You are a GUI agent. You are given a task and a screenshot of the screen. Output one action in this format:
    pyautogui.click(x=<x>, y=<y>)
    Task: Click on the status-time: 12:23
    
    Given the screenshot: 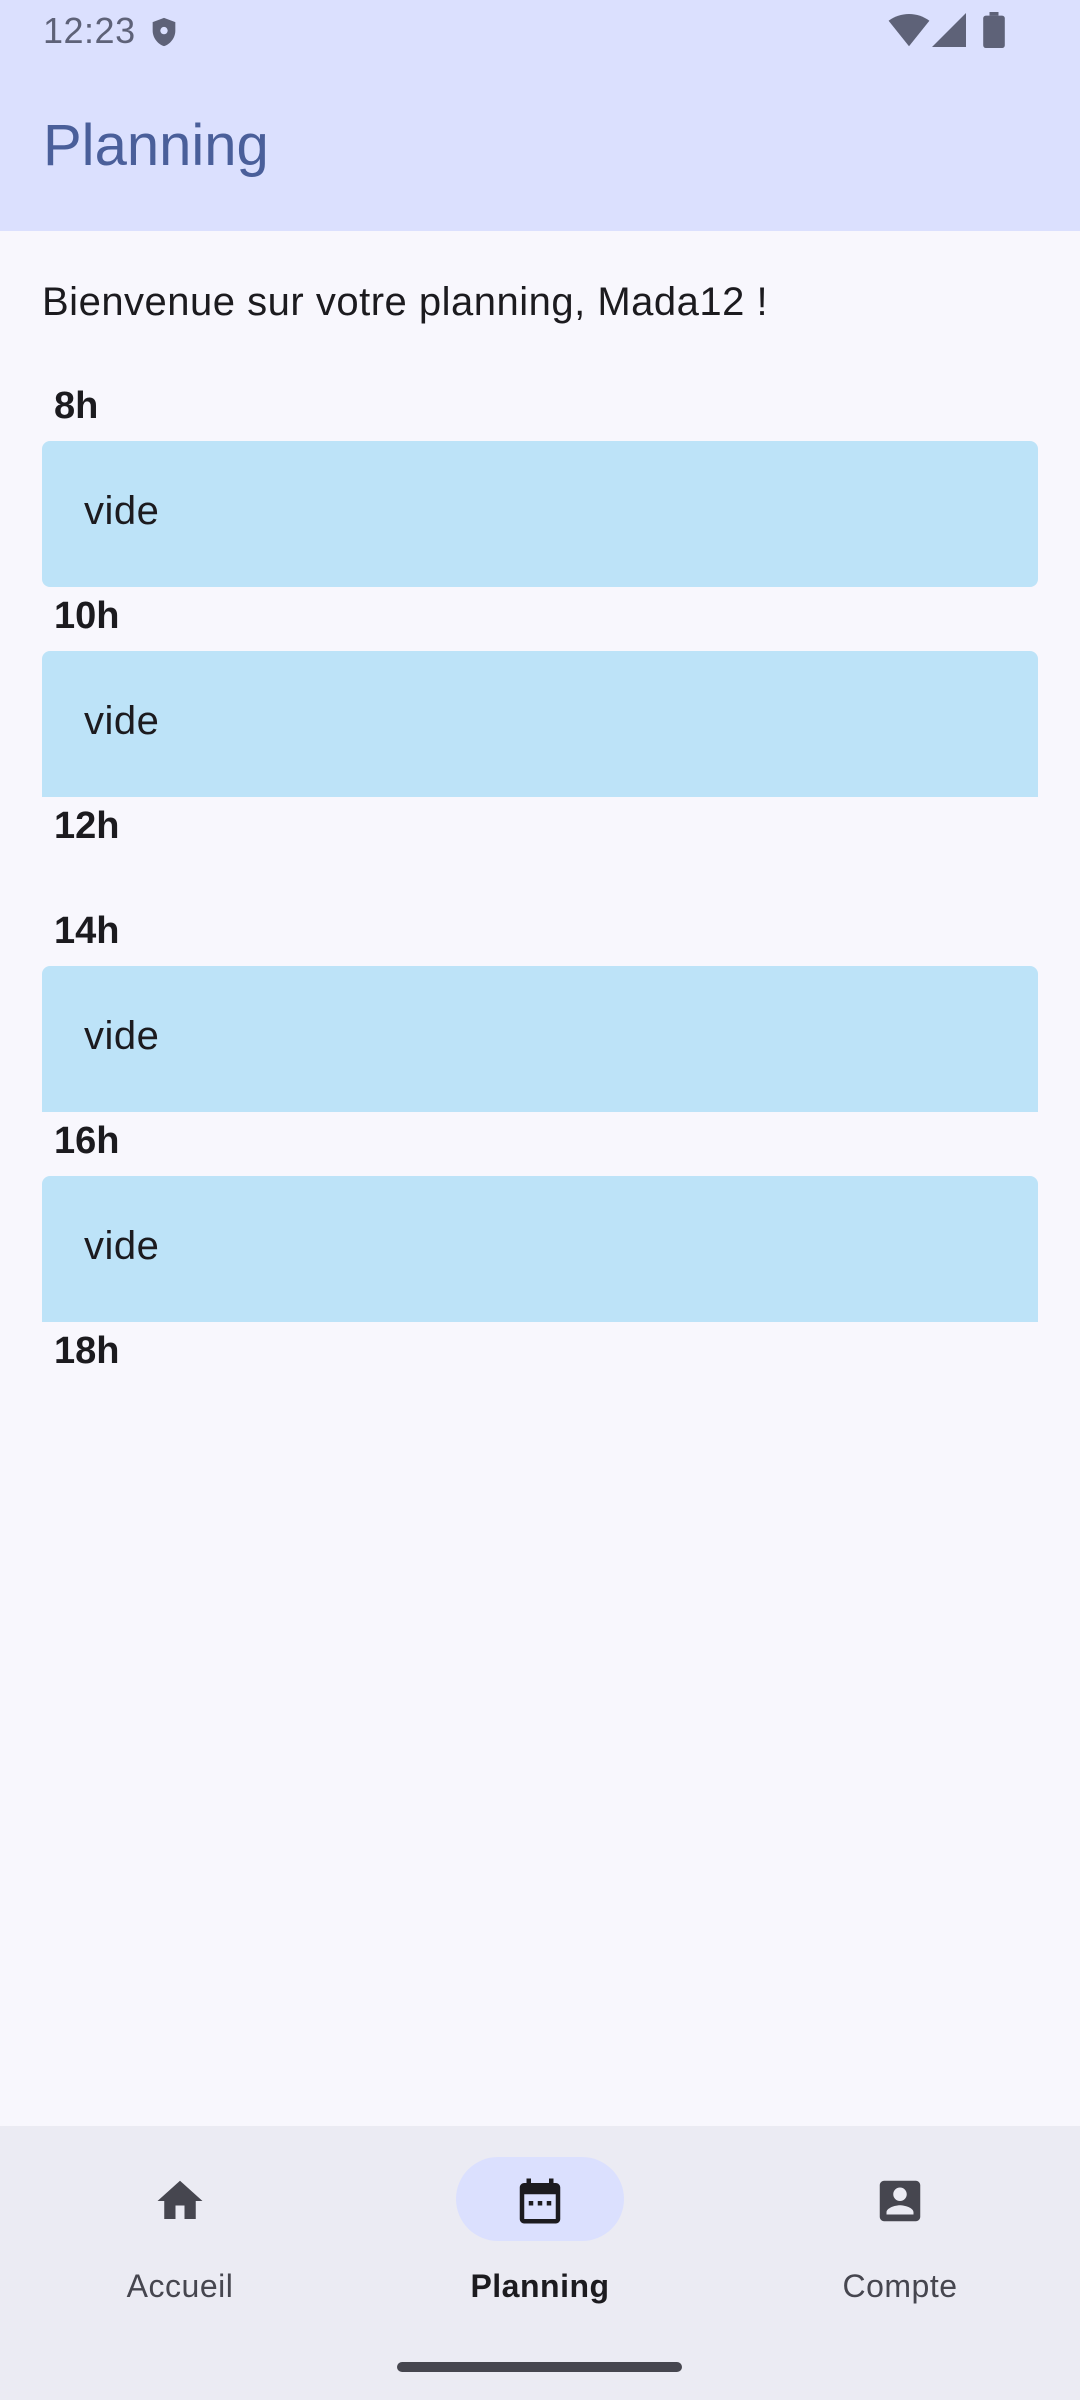 What is the action you would take?
    pyautogui.click(x=89, y=30)
    